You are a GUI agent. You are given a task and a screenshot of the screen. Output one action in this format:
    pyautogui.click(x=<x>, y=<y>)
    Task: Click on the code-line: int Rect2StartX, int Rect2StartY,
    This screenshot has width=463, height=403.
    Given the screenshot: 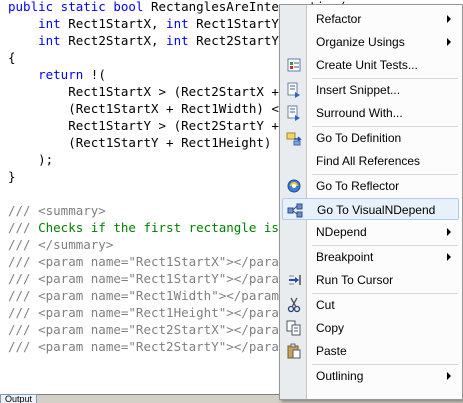 What is the action you would take?
    pyautogui.click(x=147, y=40)
    